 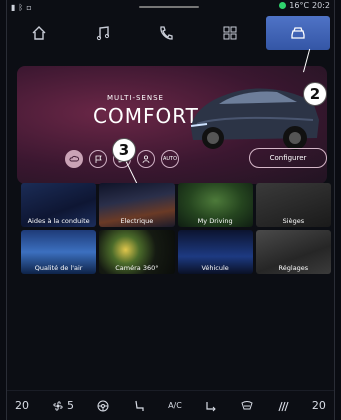 I want to click on outside-temperature: 16°C, so click(x=299, y=5).